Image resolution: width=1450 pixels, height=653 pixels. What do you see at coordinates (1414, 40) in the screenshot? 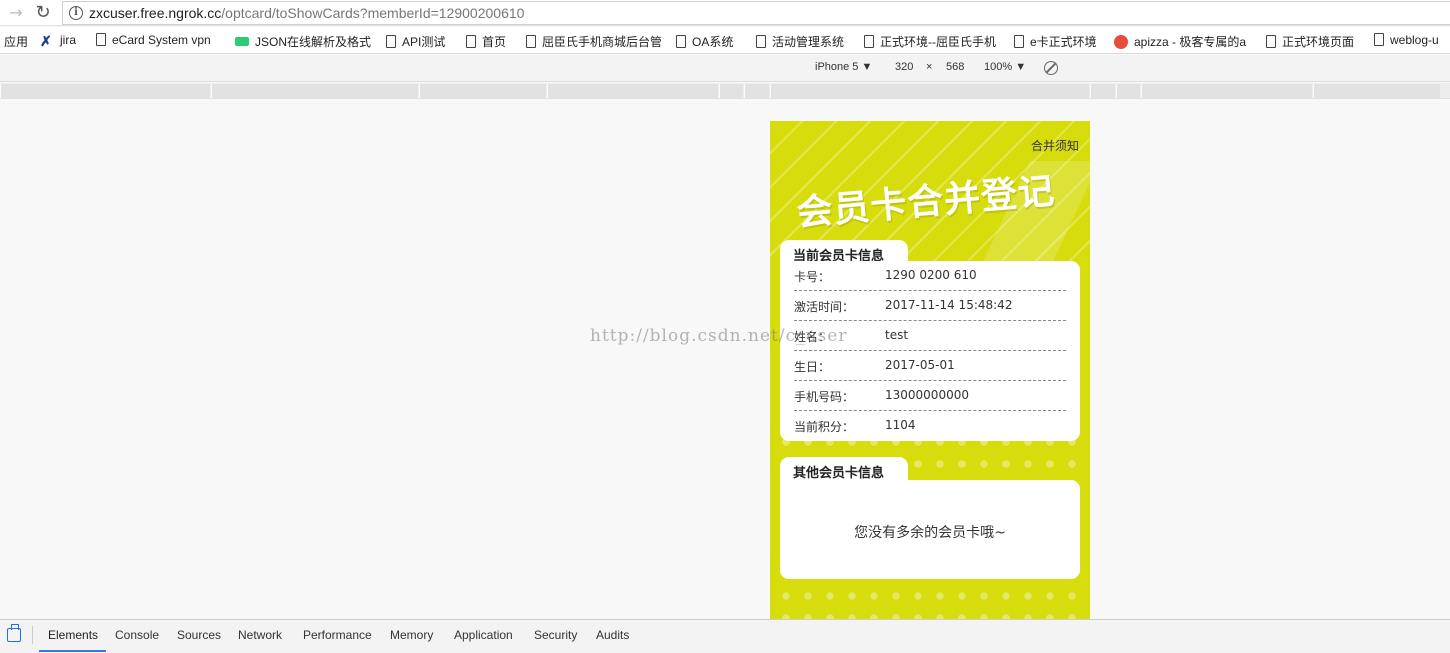
I see `bookmark-label: weblog-u` at bounding box center [1414, 40].